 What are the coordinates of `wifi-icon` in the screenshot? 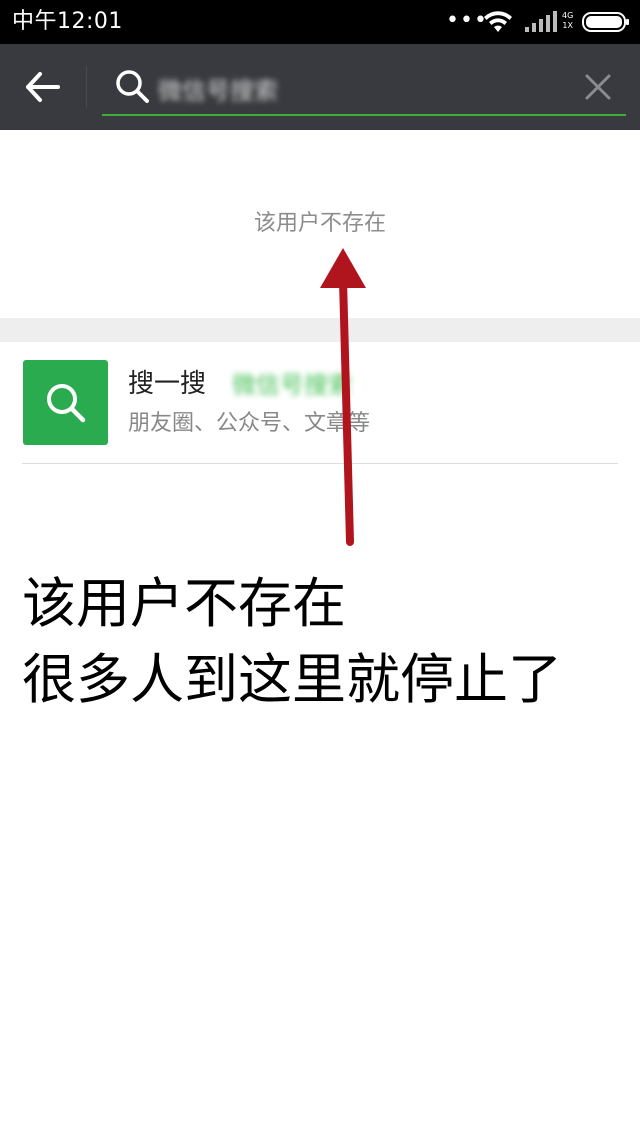 It's located at (498, 21).